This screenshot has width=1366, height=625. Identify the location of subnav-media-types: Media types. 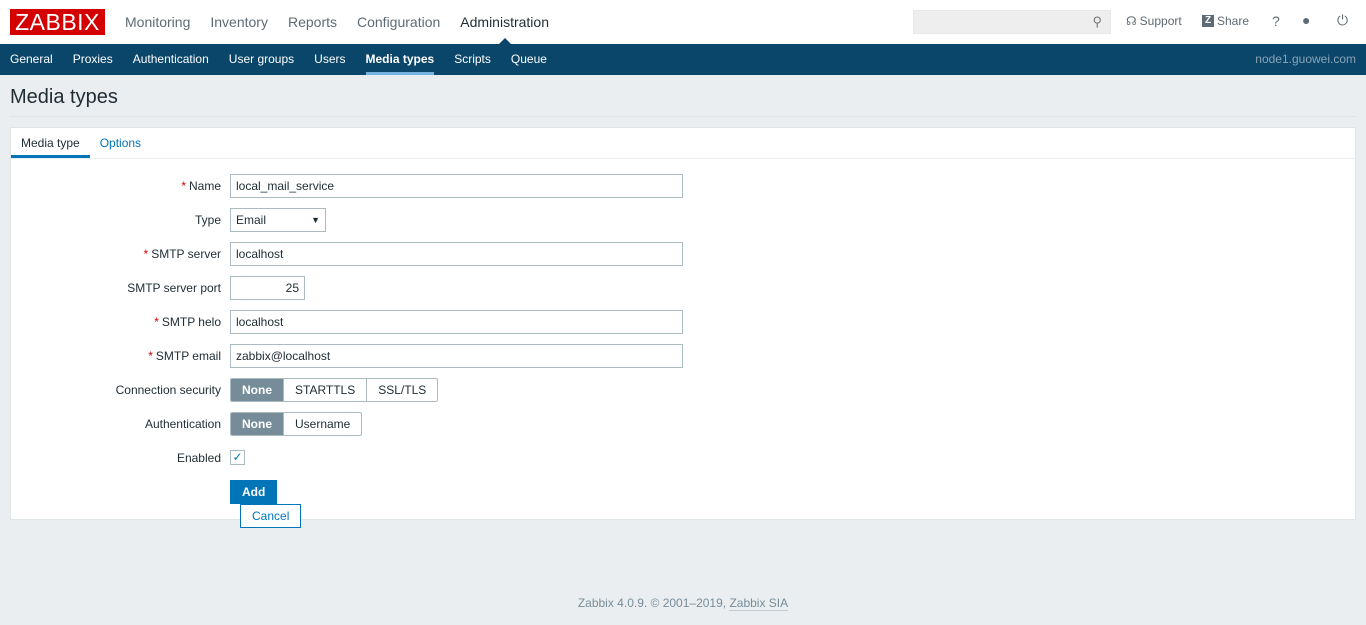
(399, 59).